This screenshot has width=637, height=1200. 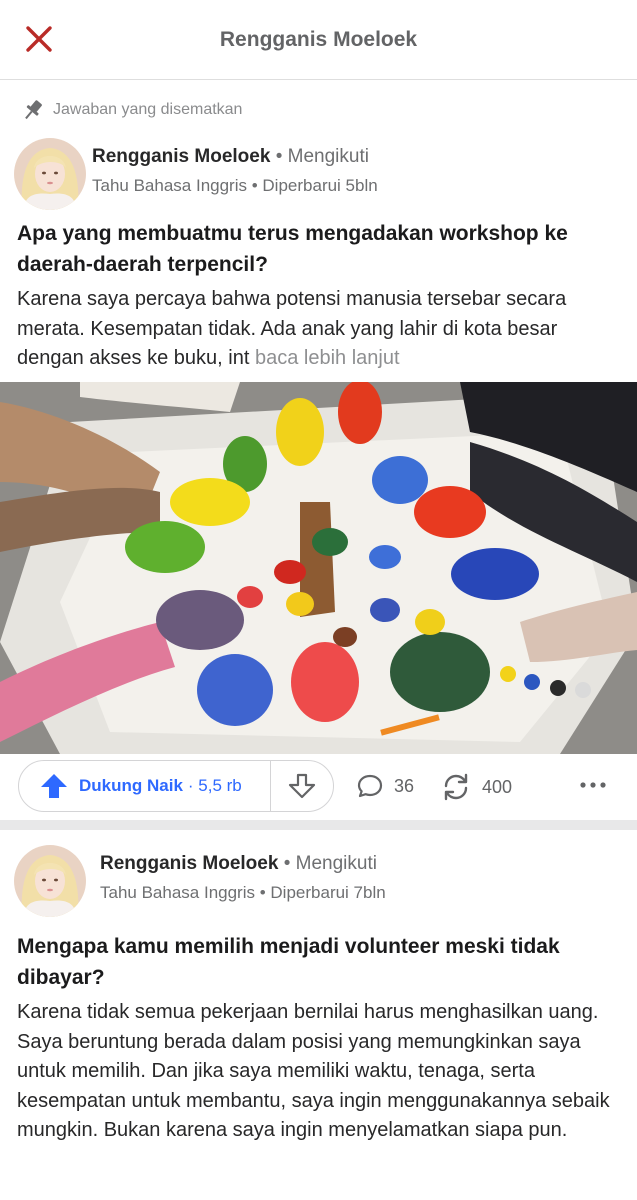 What do you see at coordinates (214, 785) in the screenshot?
I see `upvote-count: · 5,5 rb` at bounding box center [214, 785].